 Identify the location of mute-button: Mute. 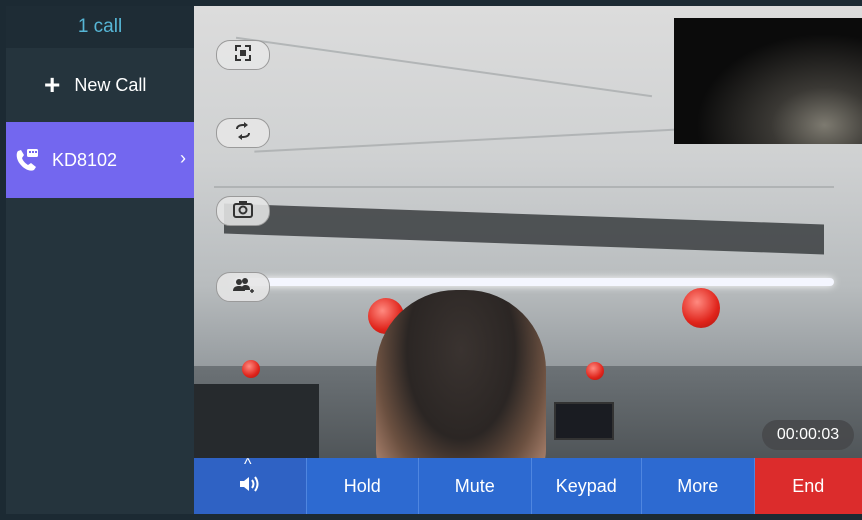
(475, 486).